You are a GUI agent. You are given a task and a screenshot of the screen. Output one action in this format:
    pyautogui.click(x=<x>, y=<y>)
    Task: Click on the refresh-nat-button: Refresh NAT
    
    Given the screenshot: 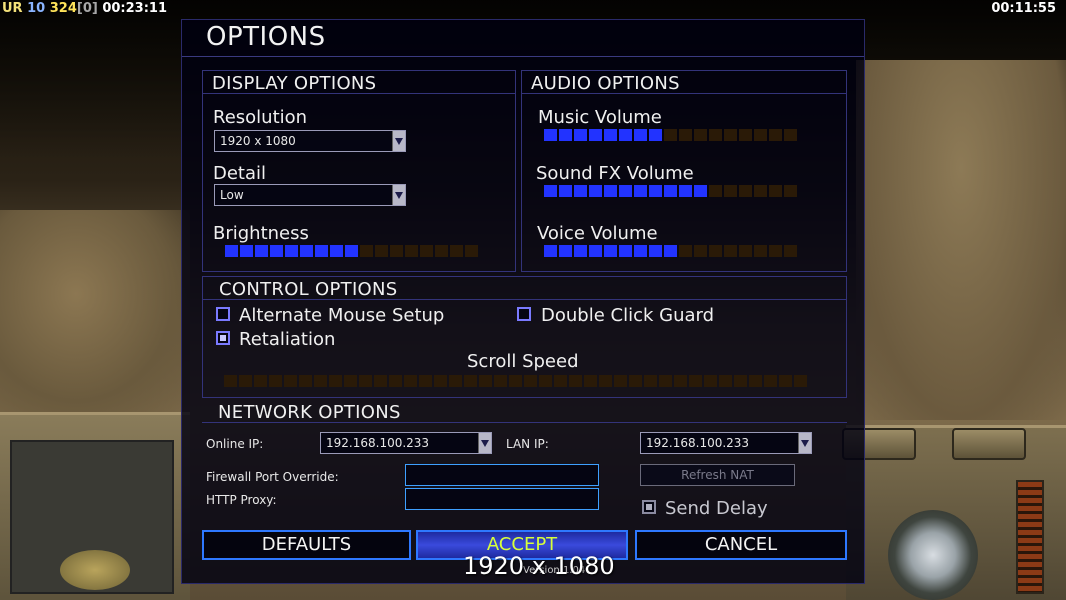 What is the action you would take?
    pyautogui.click(x=717, y=475)
    